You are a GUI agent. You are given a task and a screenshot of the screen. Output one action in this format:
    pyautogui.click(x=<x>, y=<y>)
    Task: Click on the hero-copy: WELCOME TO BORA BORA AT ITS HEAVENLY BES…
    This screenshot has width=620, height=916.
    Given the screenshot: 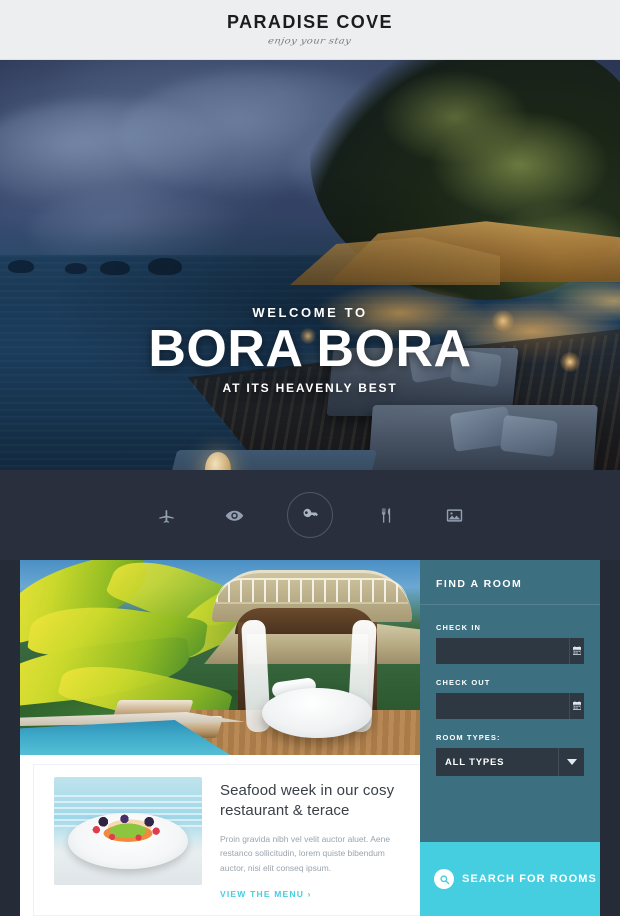 What is the action you would take?
    pyautogui.click(x=310, y=350)
    